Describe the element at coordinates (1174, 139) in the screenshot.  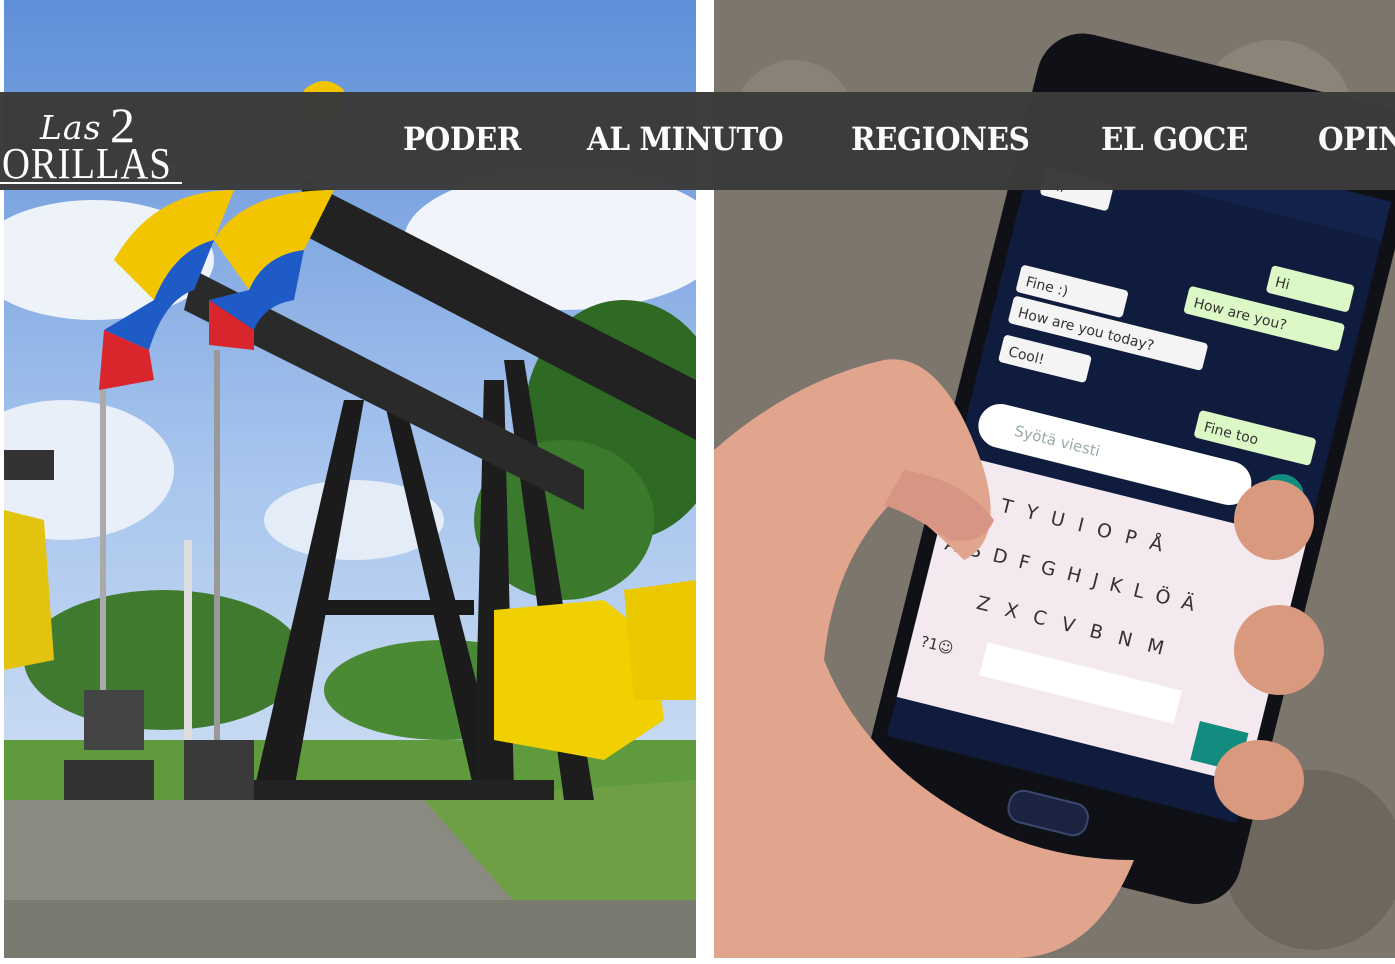
I see `nav-item-el-goce: EL GOCE` at that location.